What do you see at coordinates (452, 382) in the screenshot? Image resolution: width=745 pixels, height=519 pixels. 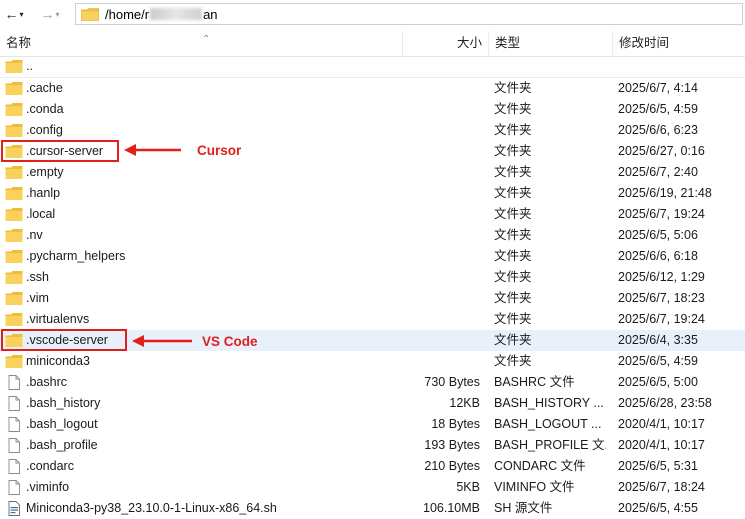 I see `item-size: 730 Bytes` at bounding box center [452, 382].